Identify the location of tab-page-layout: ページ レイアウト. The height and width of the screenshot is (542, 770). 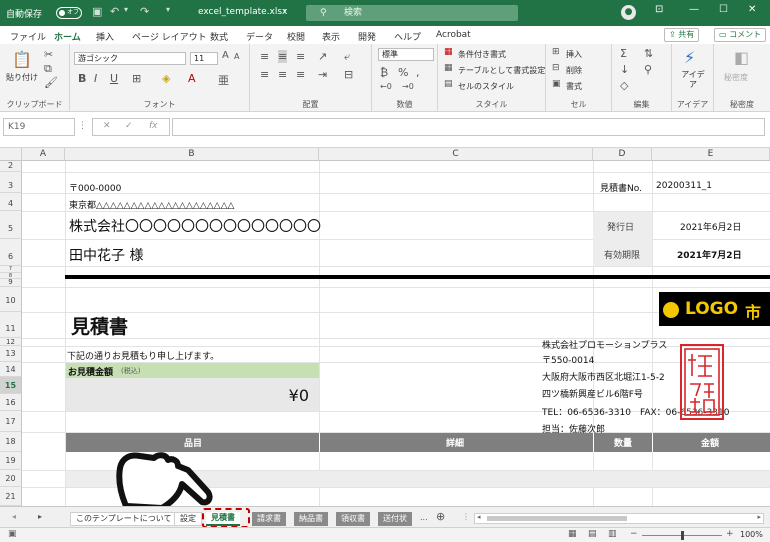
(169, 36).